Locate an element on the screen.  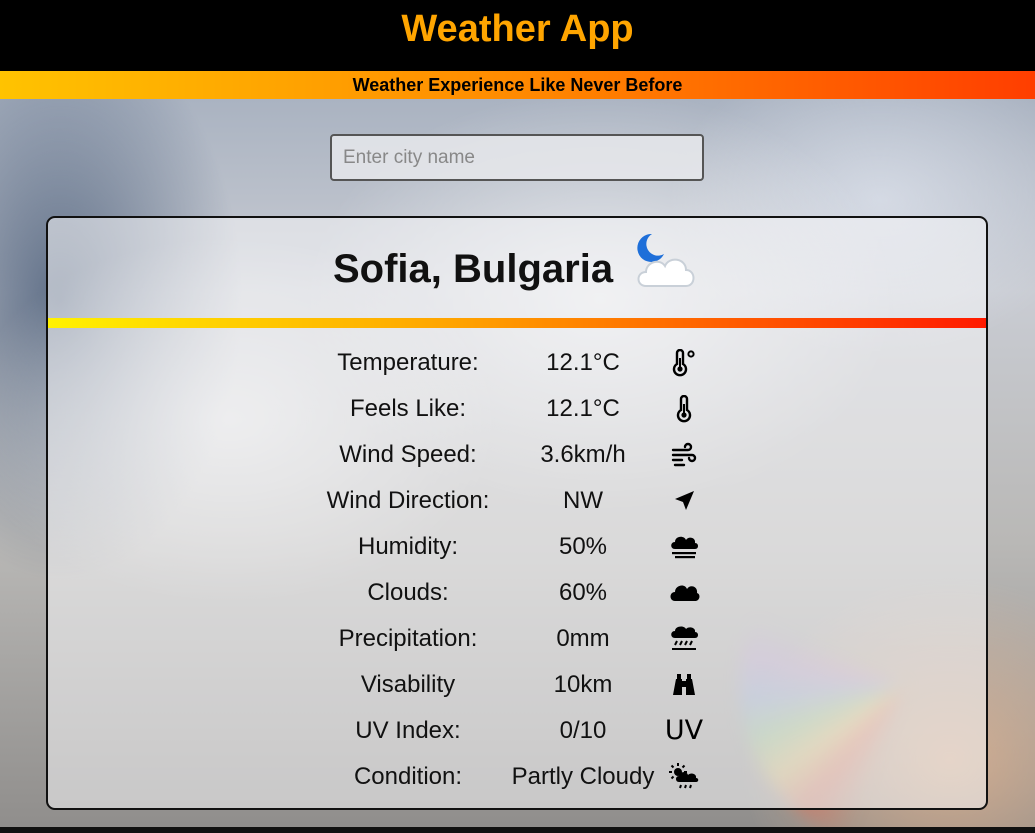
city-search-input is located at coordinates (517, 157).